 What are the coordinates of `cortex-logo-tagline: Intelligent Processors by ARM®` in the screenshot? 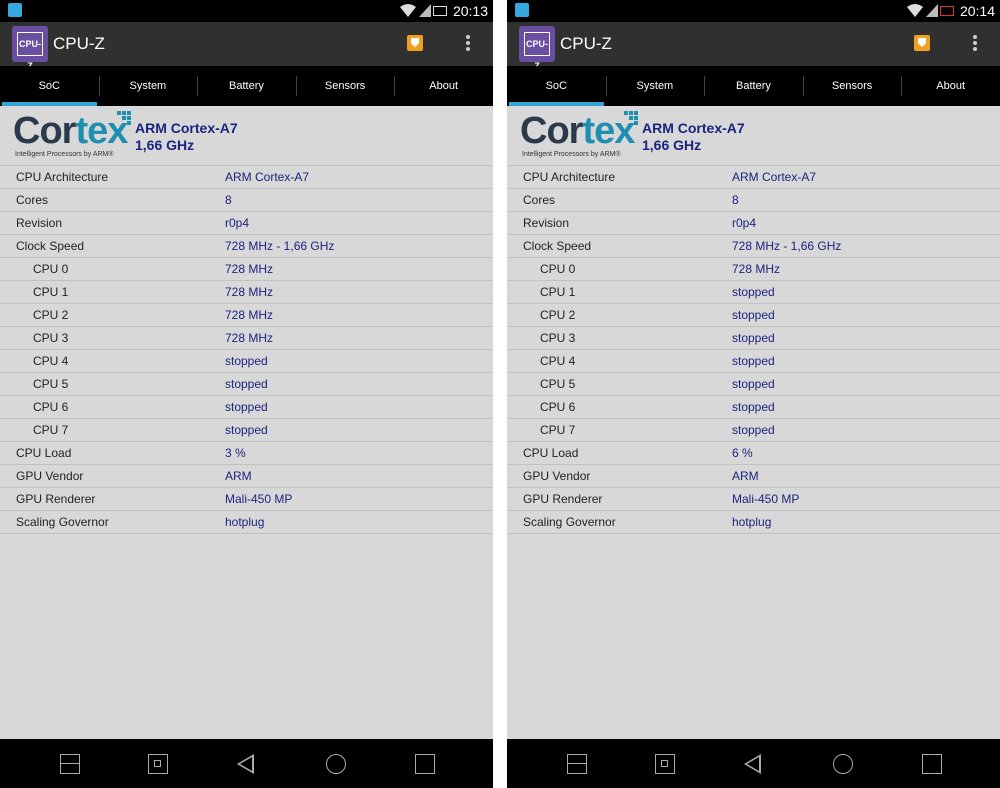 It's located at (571, 154).